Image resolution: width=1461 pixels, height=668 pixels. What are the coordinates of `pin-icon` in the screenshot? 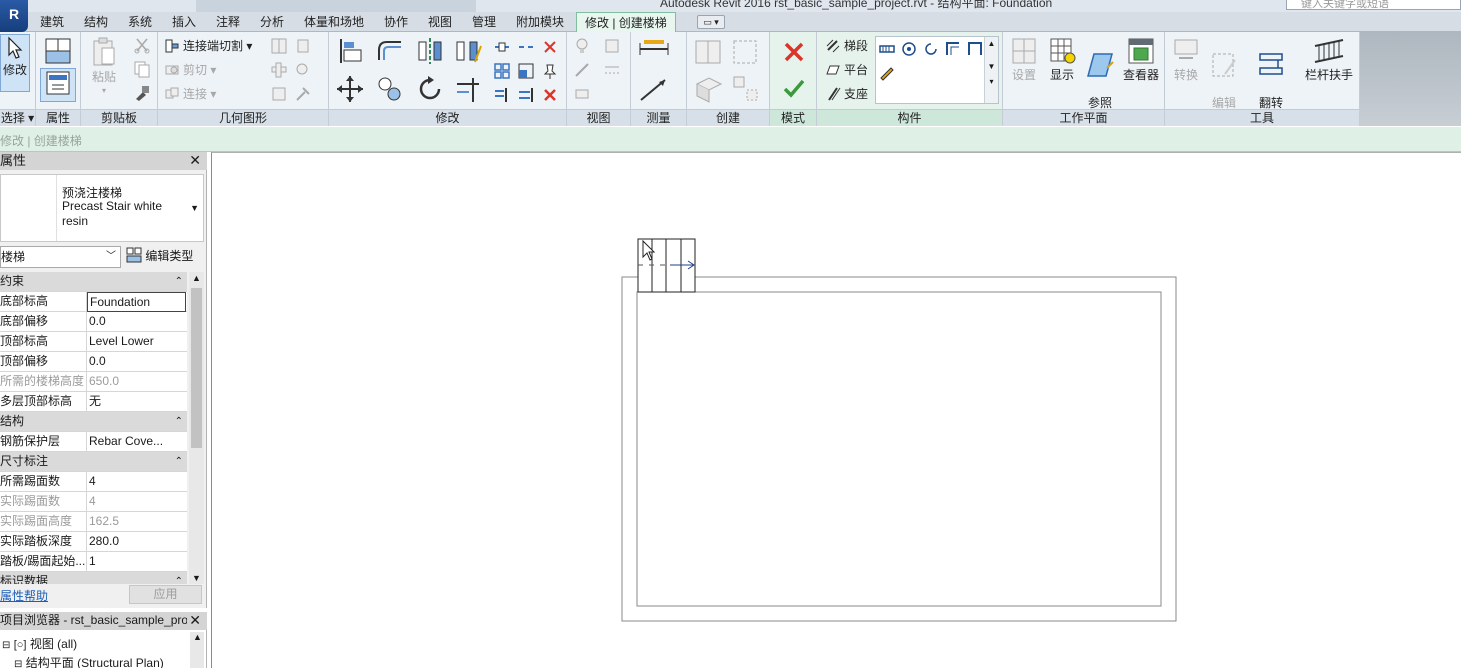 It's located at (550, 71).